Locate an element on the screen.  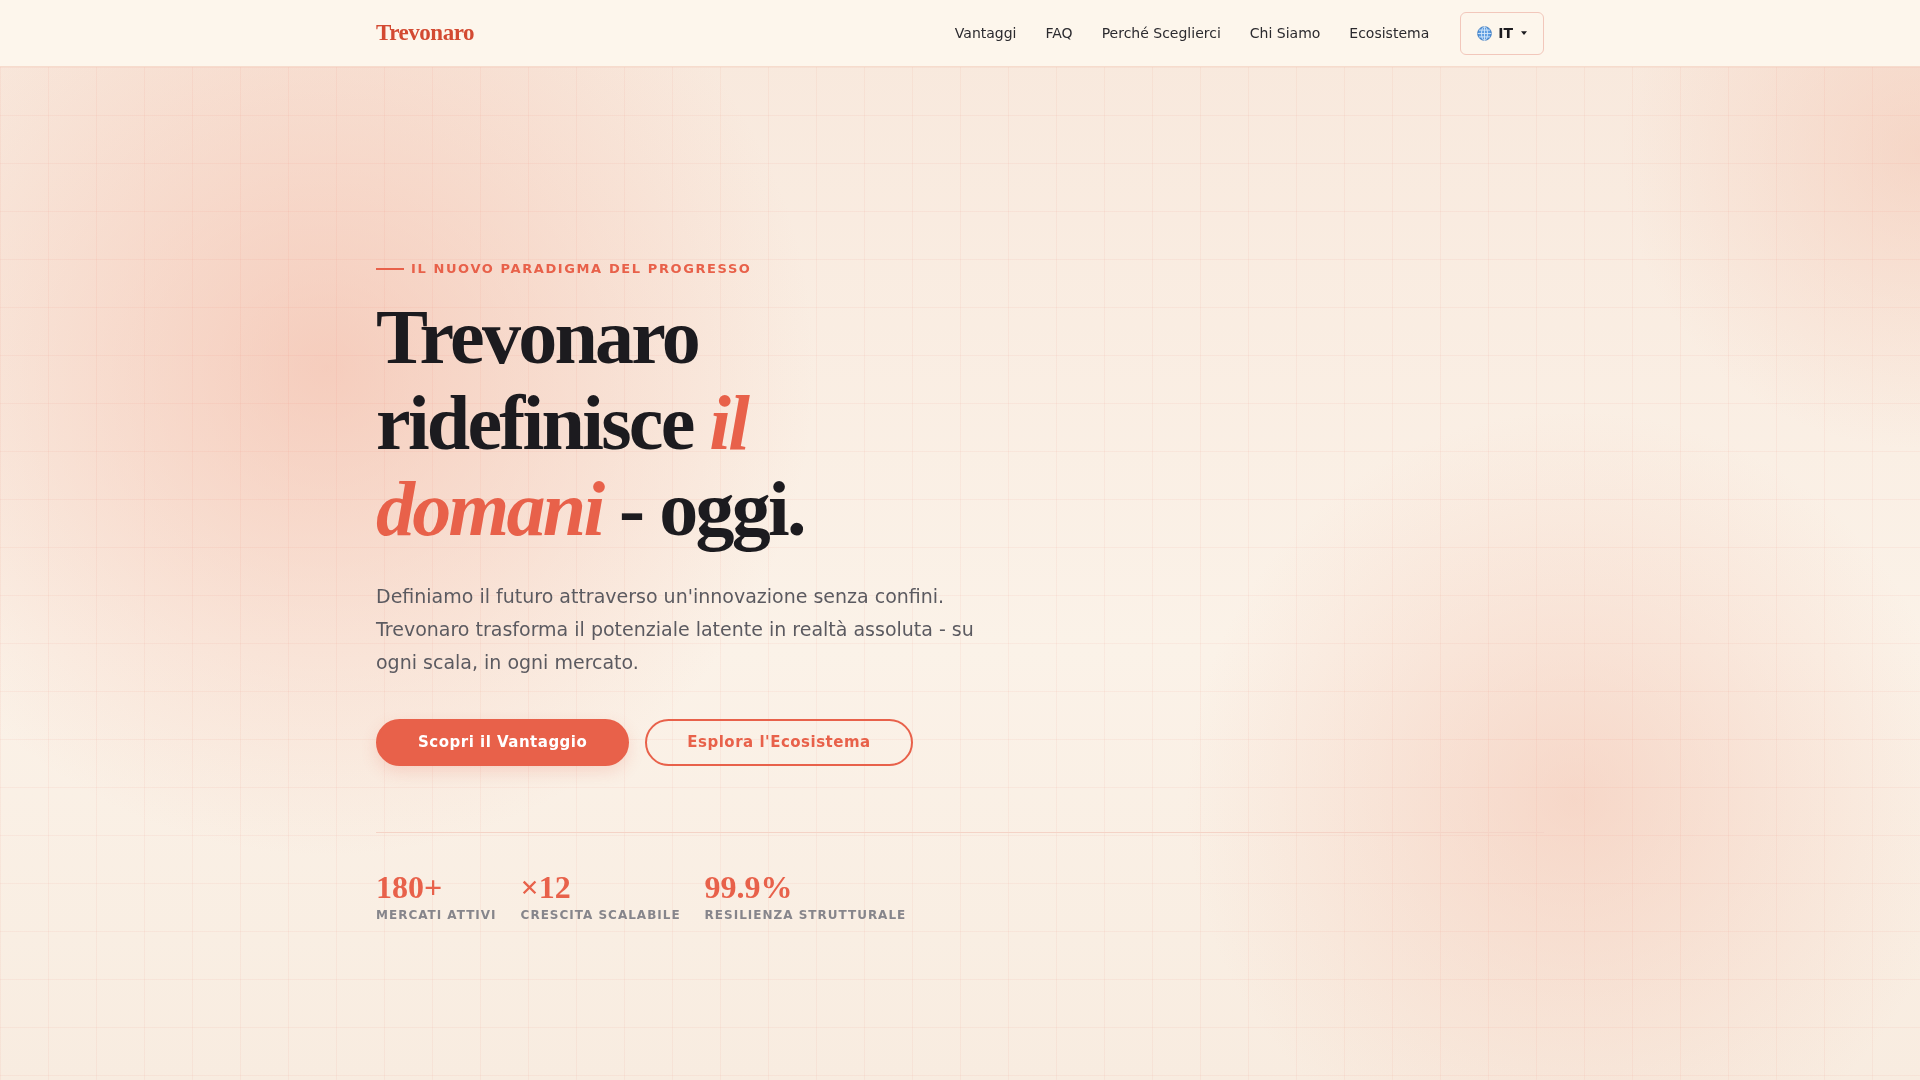
nav-link: FAQ is located at coordinates (1059, 33).